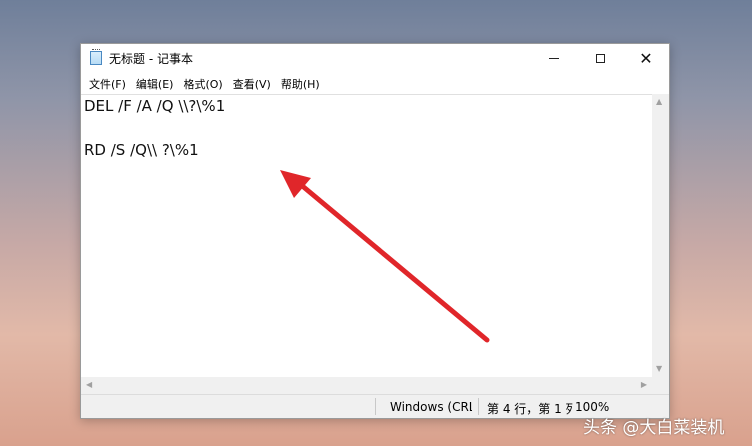  What do you see at coordinates (156, 84) in the screenshot?
I see `menu-edit: 编辑(E)` at bounding box center [156, 84].